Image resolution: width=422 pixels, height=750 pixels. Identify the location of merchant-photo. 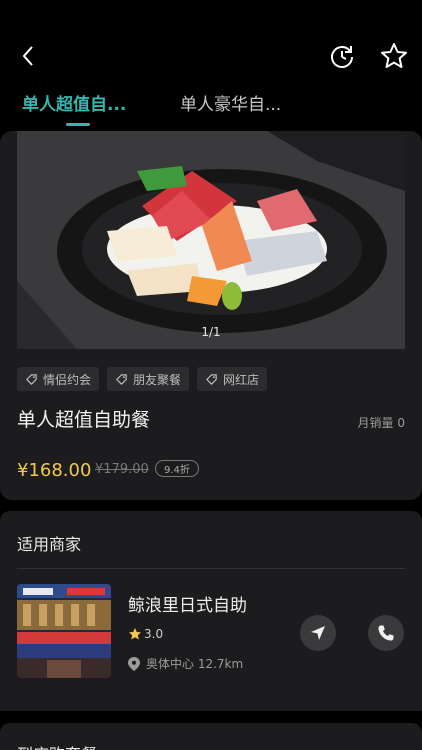
(64, 631).